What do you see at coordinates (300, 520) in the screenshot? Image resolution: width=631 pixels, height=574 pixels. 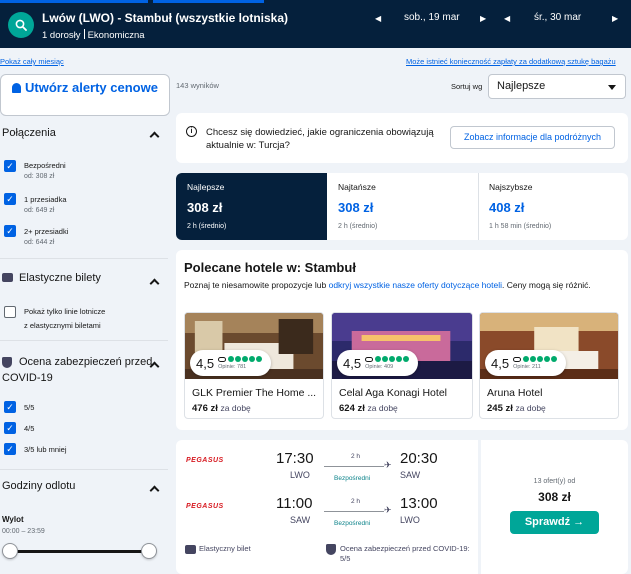 I see `inbound-departure-airport: SAW` at bounding box center [300, 520].